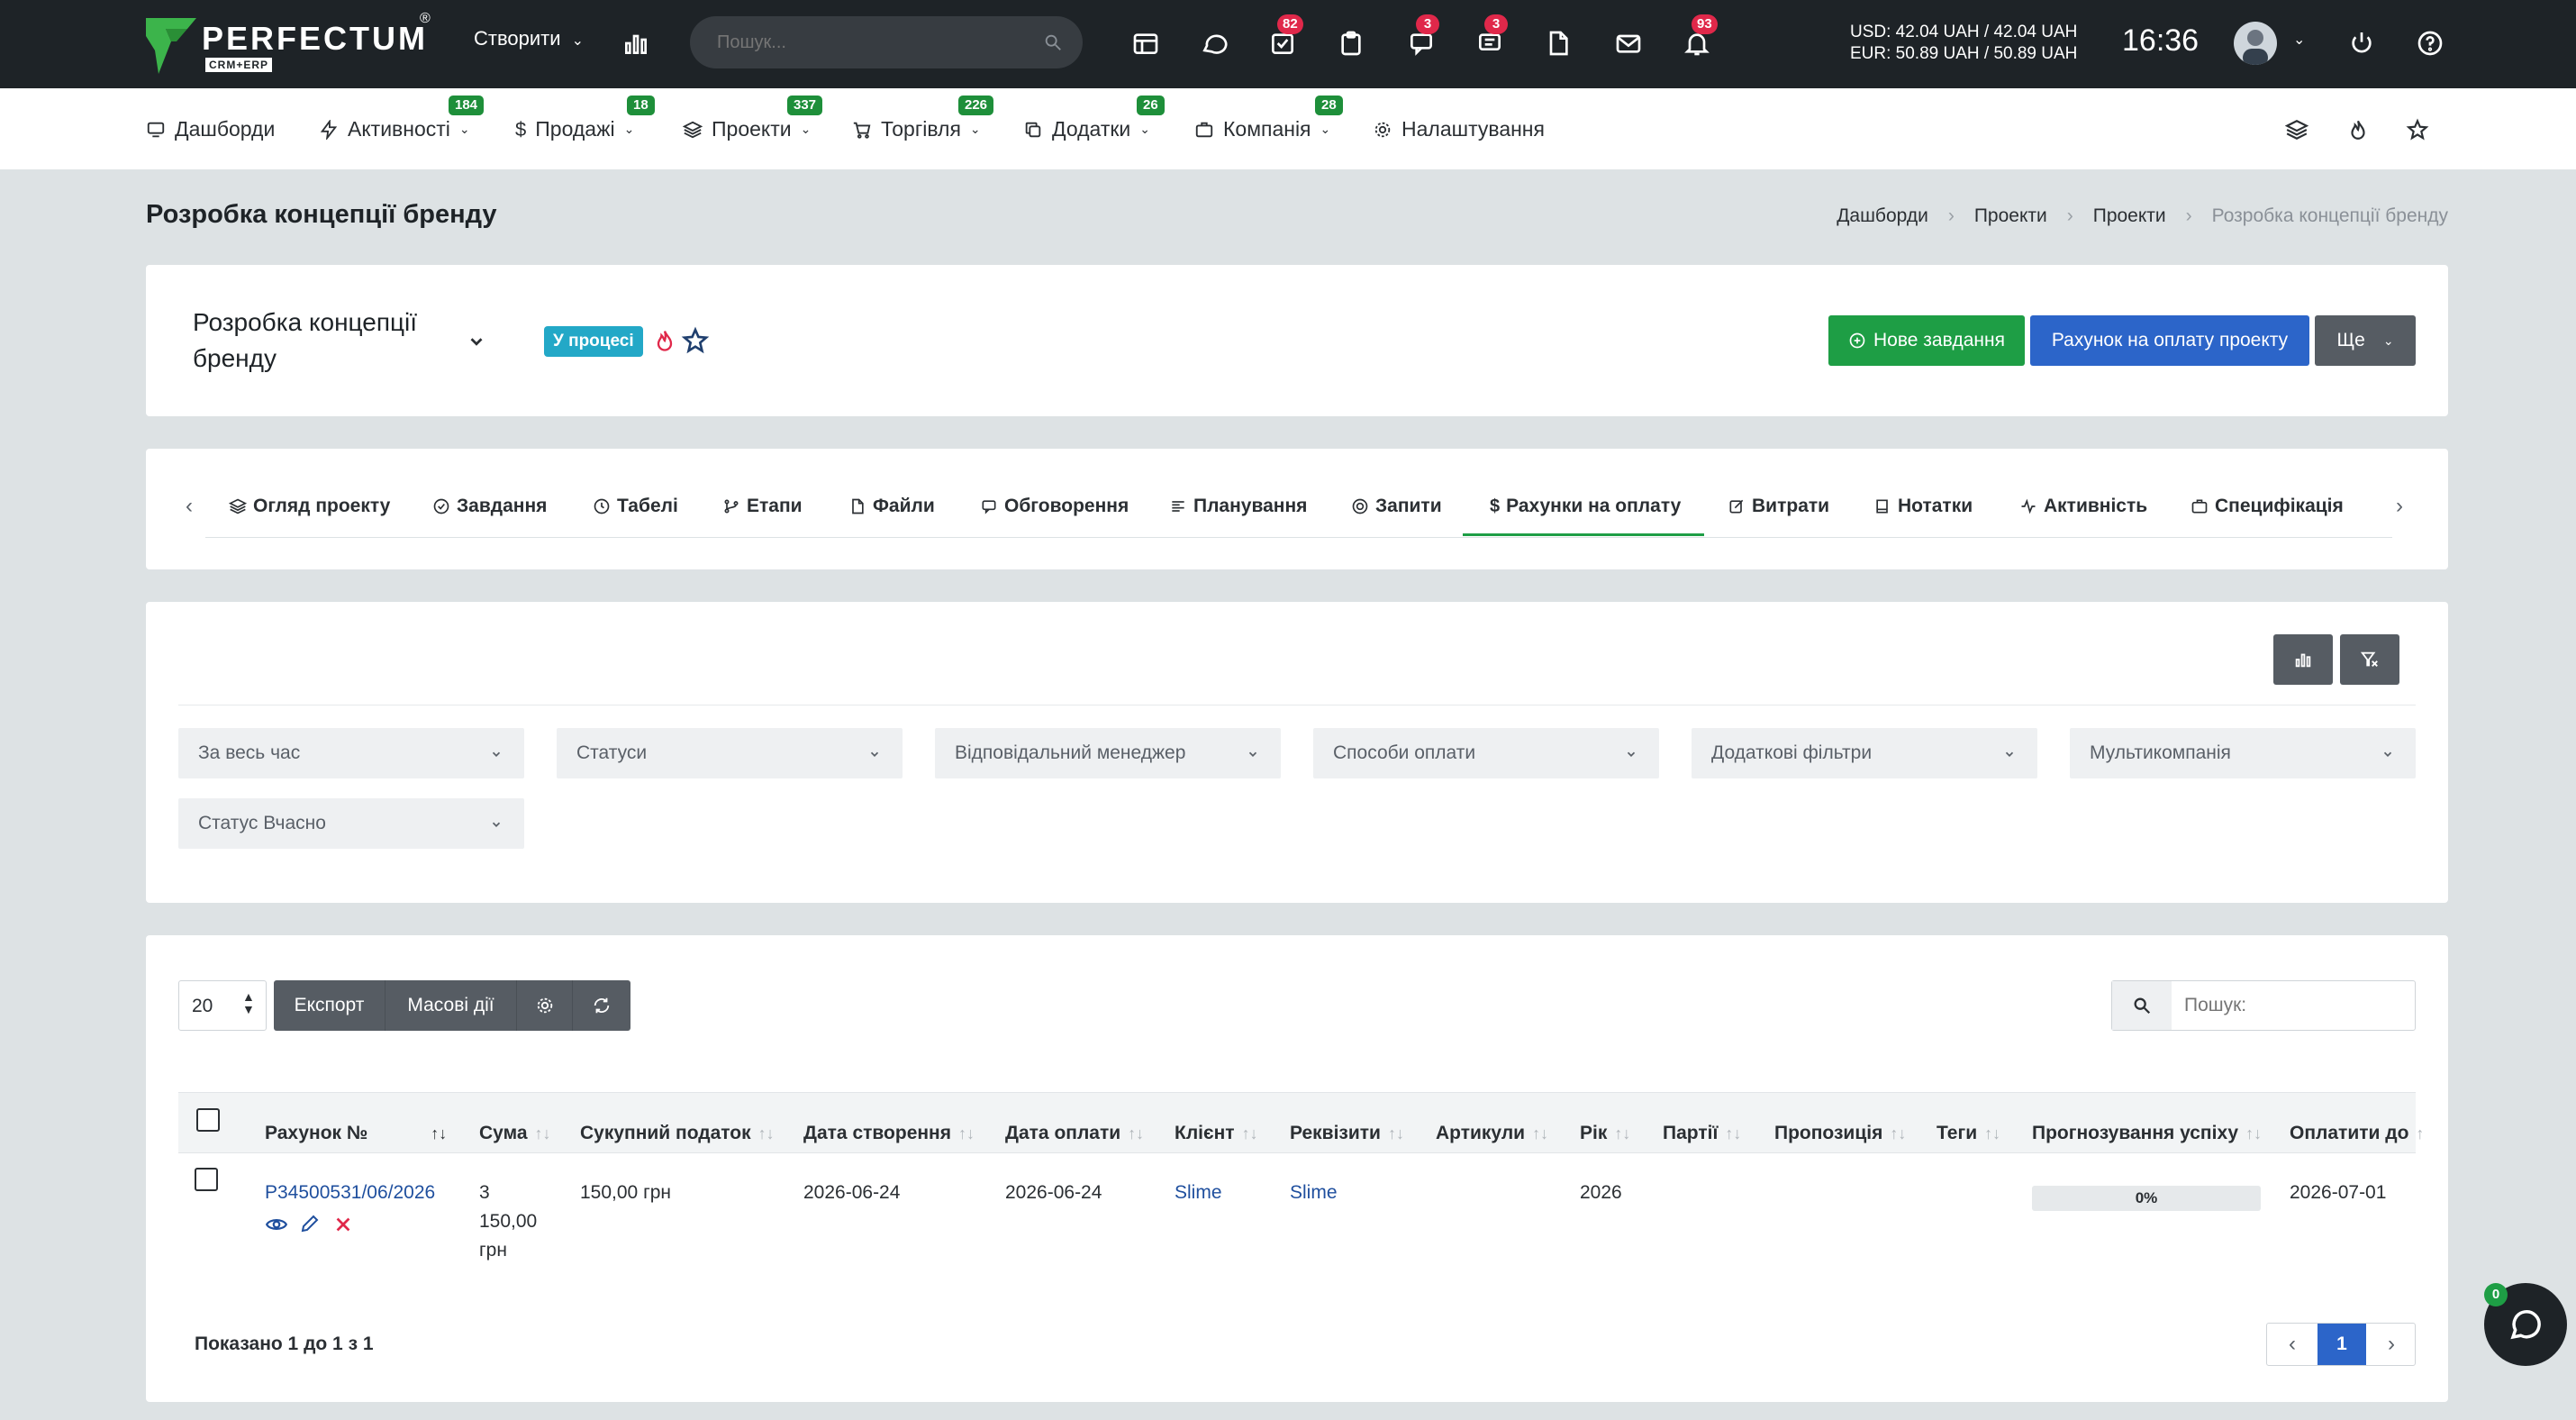 The image size is (2576, 1420). What do you see at coordinates (343, 1224) in the screenshot?
I see `delete-icon` at bounding box center [343, 1224].